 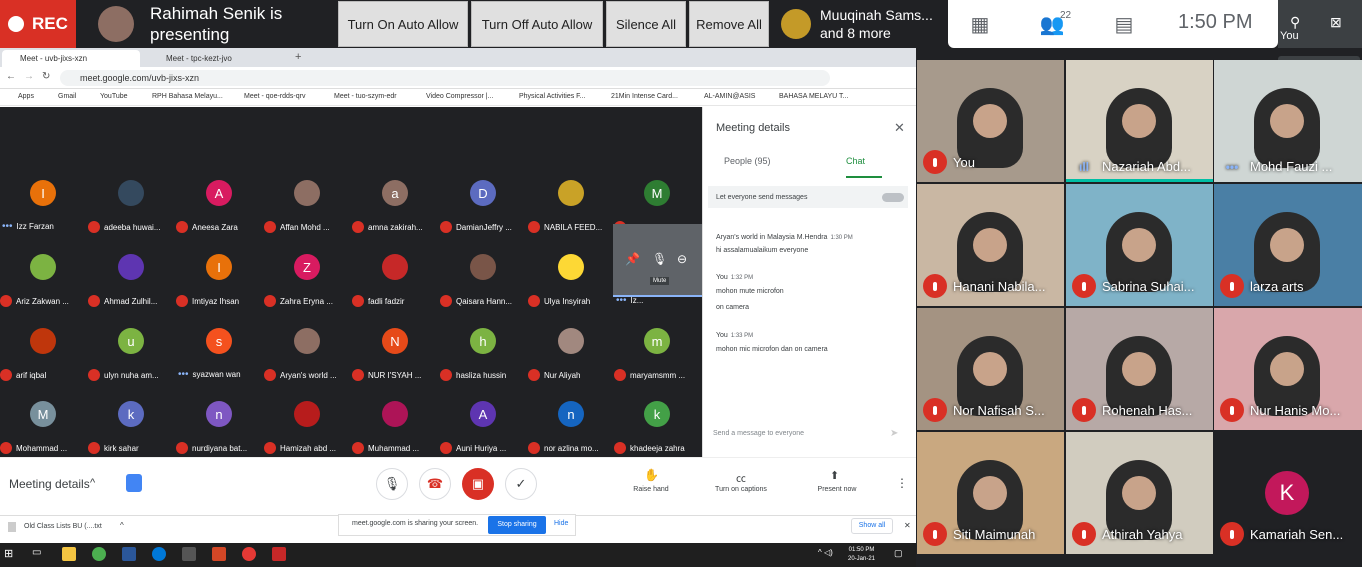 I want to click on participant-tile: A Aneesa Zara, so click(x=220, y=210).